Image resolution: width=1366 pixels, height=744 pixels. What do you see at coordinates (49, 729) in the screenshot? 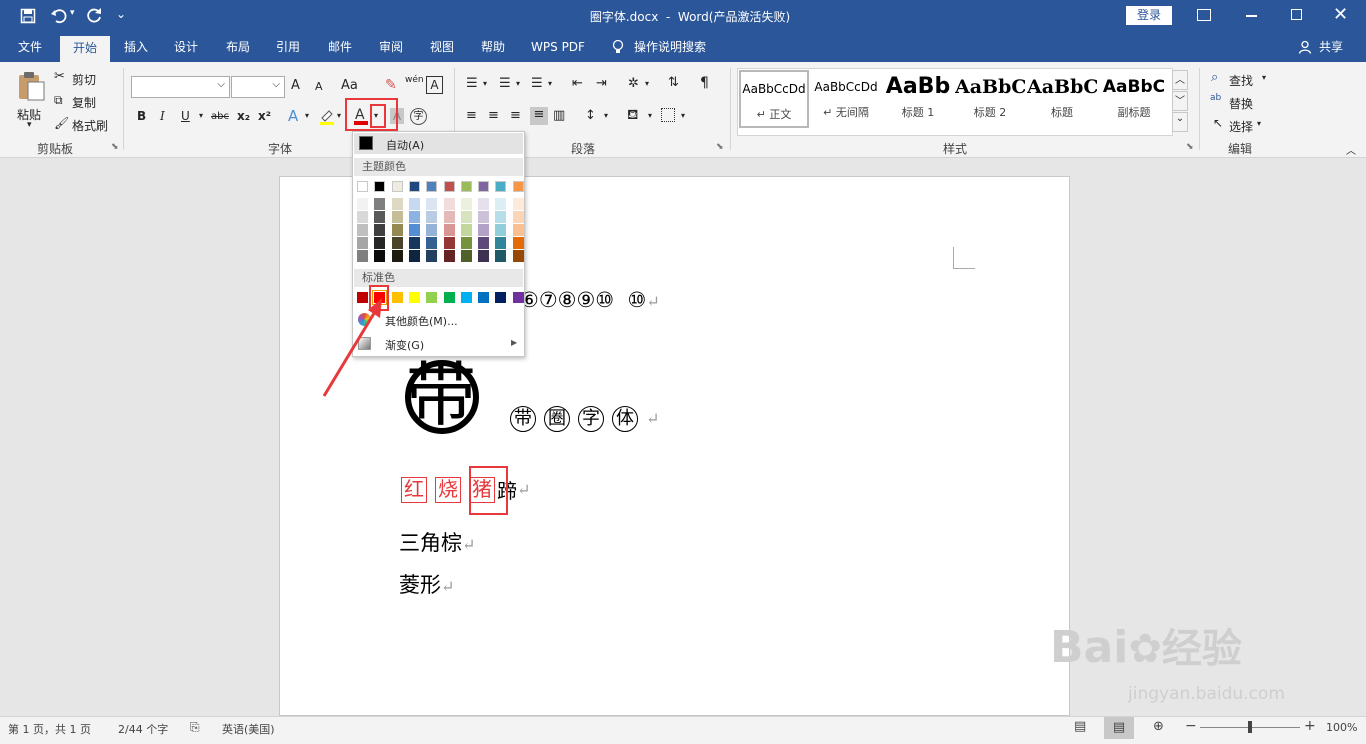
I see `page-count: 第 1 页，共 1 页` at bounding box center [49, 729].